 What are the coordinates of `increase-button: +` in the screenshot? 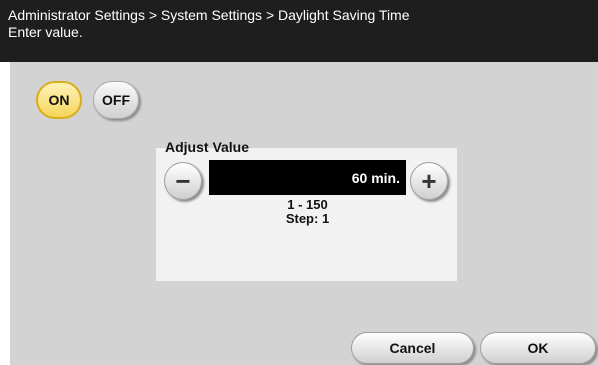 It's located at (429, 181).